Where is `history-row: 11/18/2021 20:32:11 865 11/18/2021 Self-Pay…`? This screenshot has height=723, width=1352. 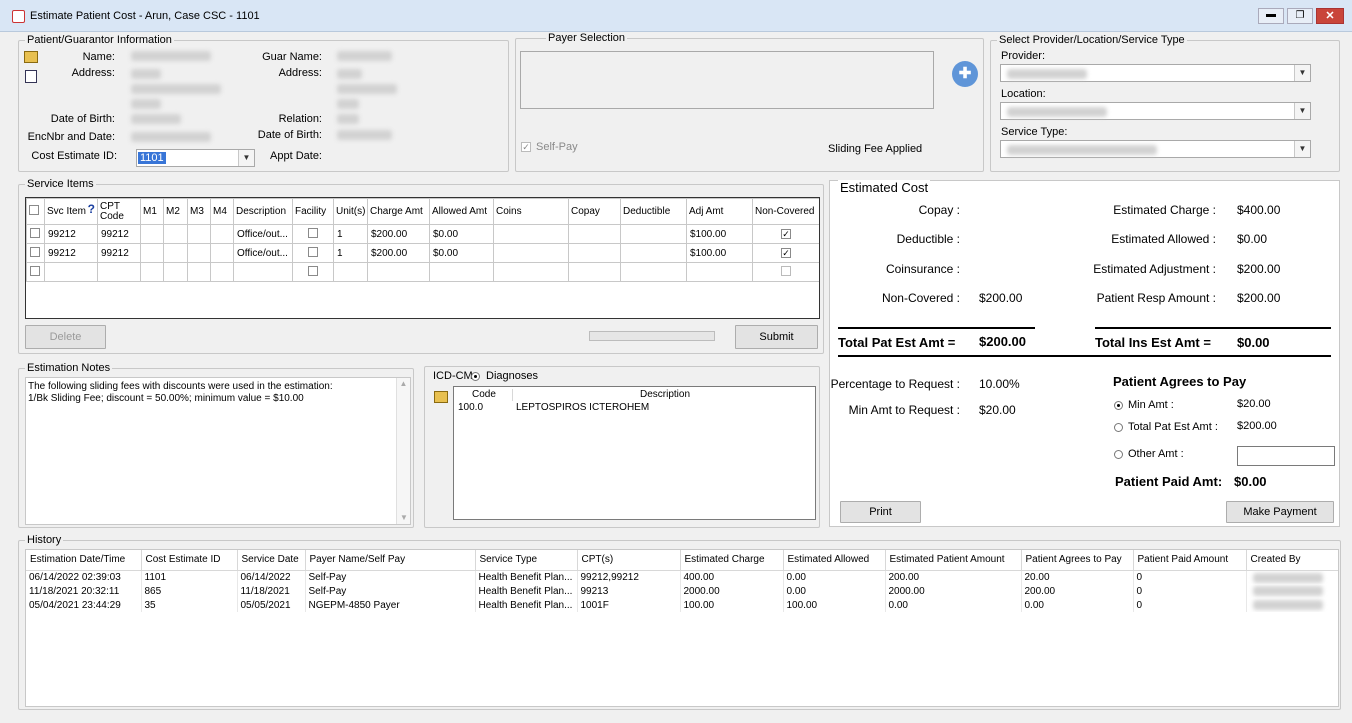 history-row: 11/18/2021 20:32:11 865 11/18/2021 Self-Pay… is located at coordinates (682, 591).